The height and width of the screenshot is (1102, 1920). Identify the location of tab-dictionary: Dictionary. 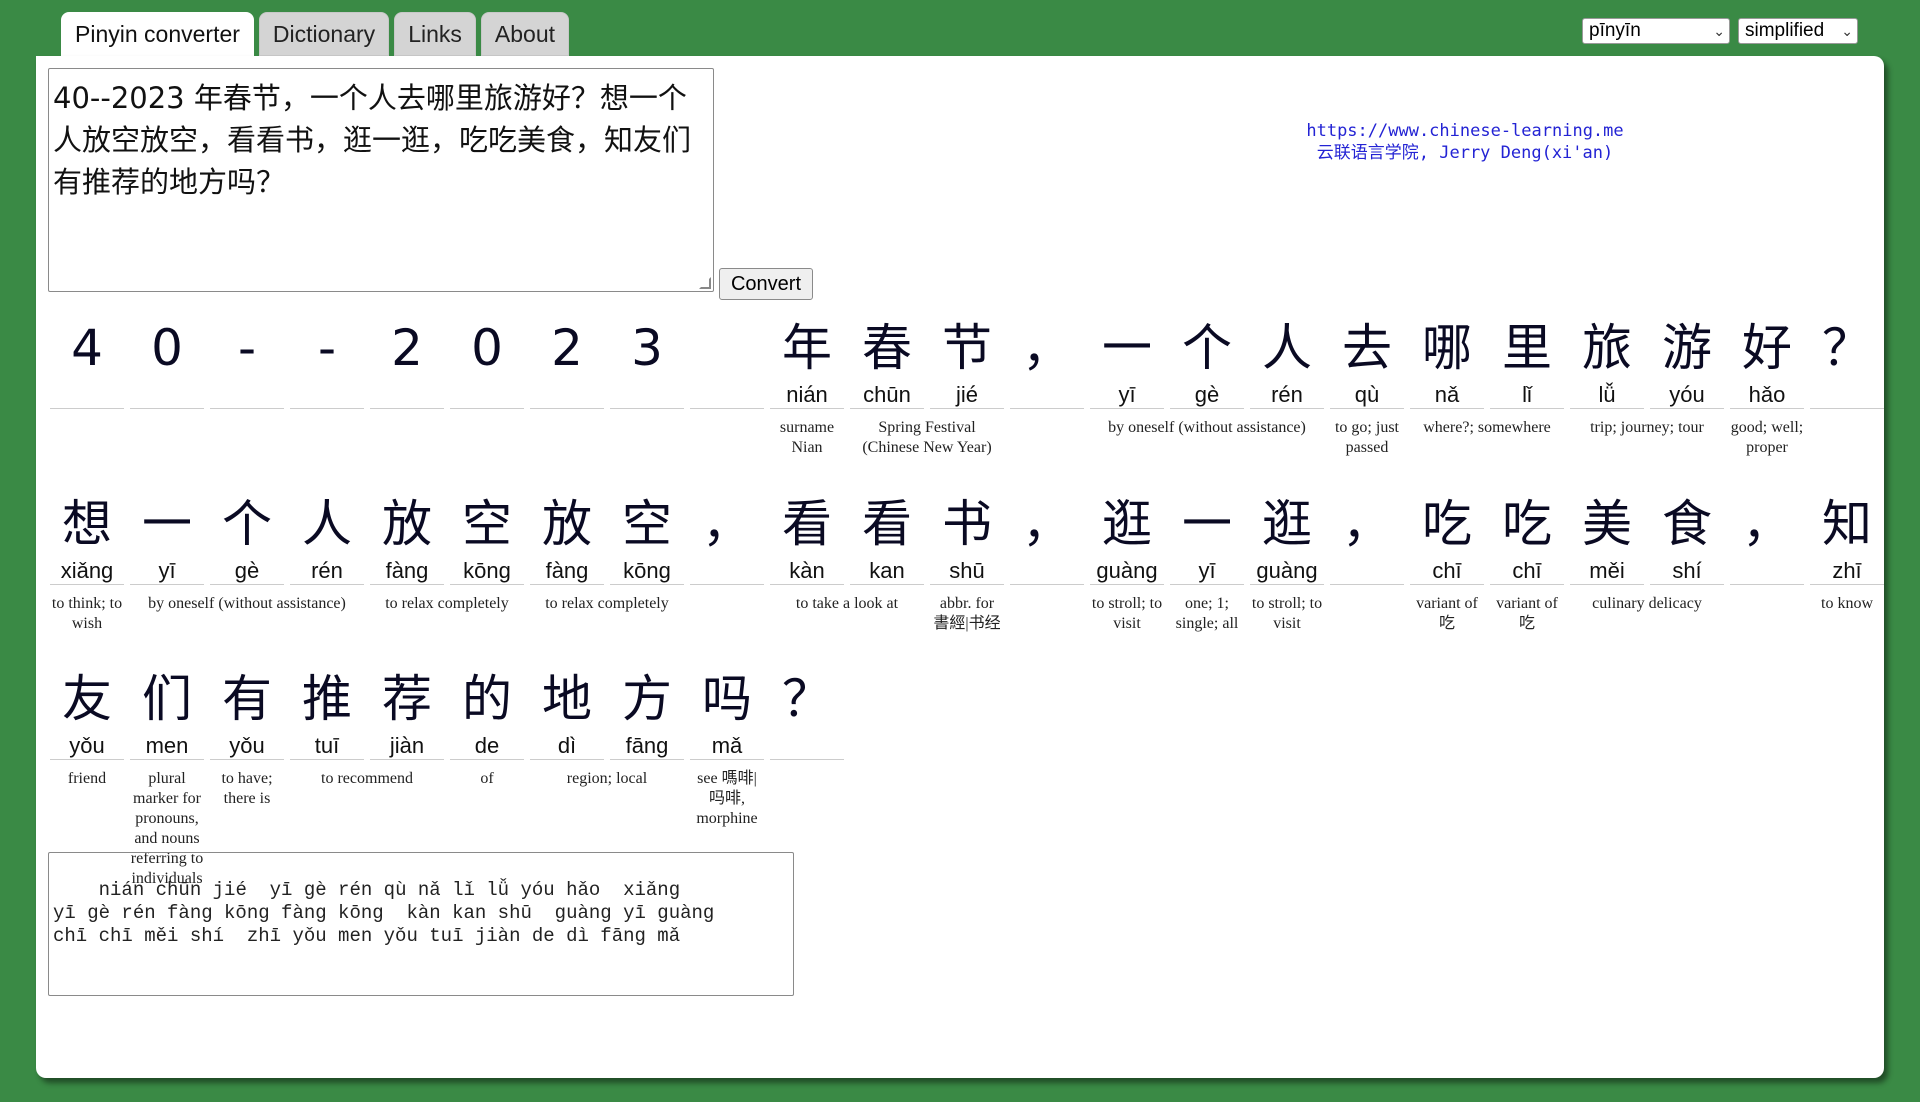
(324, 34).